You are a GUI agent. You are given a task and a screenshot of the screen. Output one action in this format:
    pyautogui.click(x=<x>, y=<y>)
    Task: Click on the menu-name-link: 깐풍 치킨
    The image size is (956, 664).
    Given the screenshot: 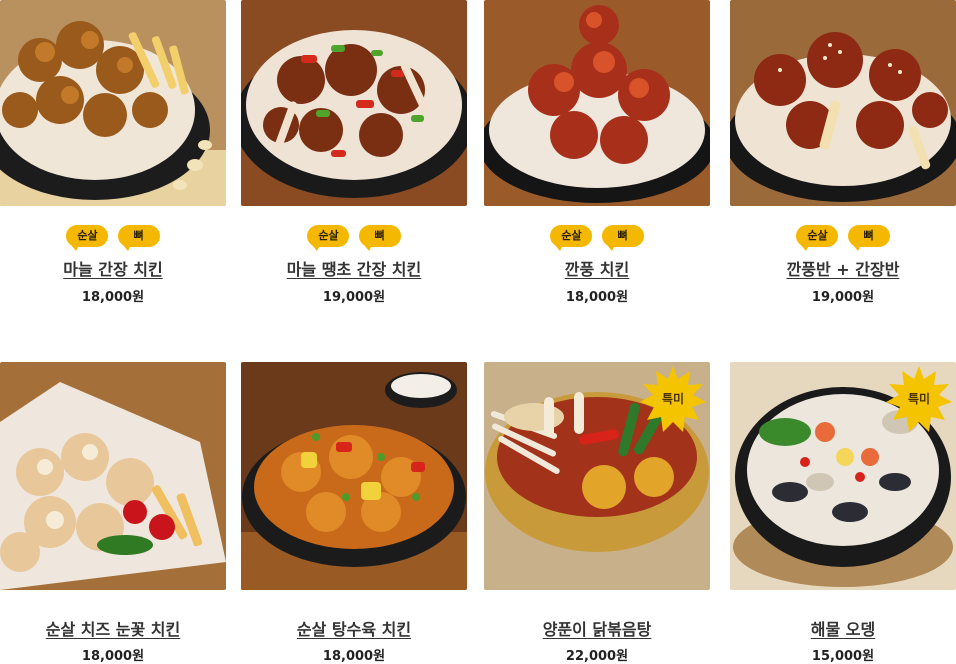 What is the action you would take?
    pyautogui.click(x=597, y=268)
    